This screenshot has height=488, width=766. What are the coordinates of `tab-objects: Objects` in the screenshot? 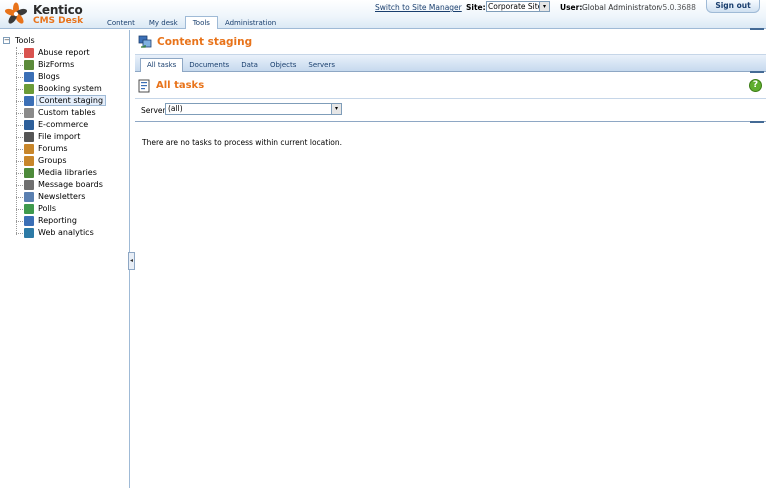 It's located at (283, 65).